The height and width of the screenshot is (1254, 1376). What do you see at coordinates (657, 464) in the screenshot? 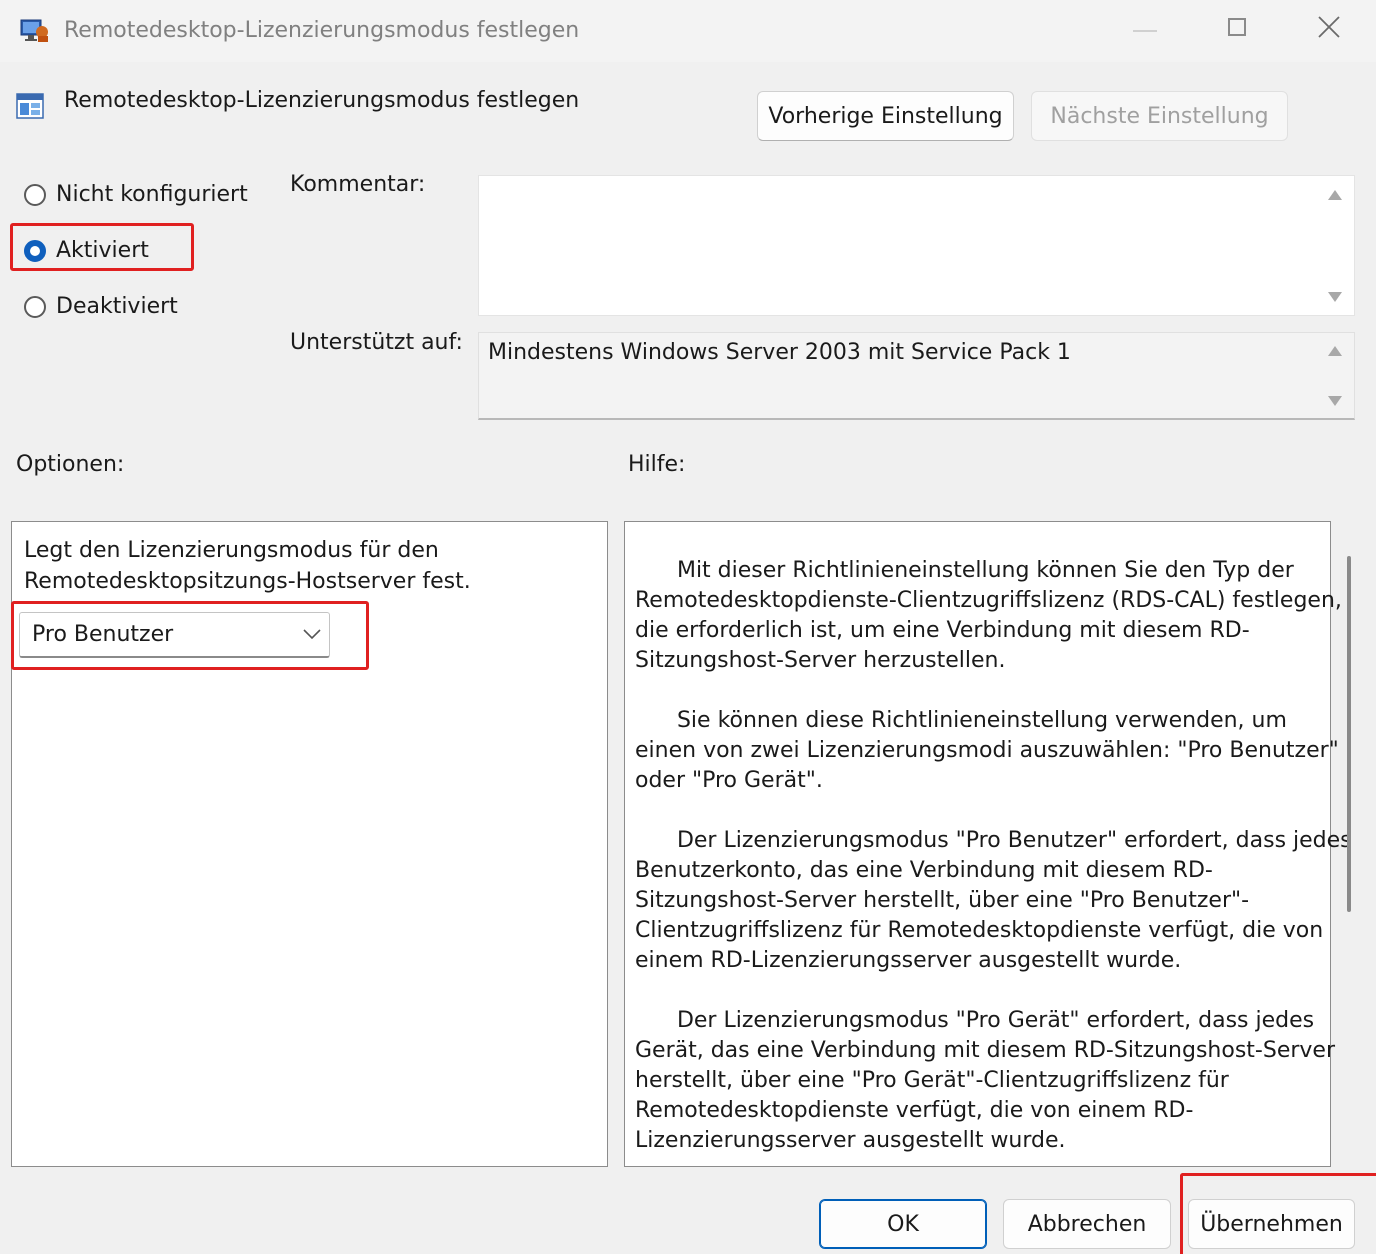
I see `help-label: Hilfe:` at bounding box center [657, 464].